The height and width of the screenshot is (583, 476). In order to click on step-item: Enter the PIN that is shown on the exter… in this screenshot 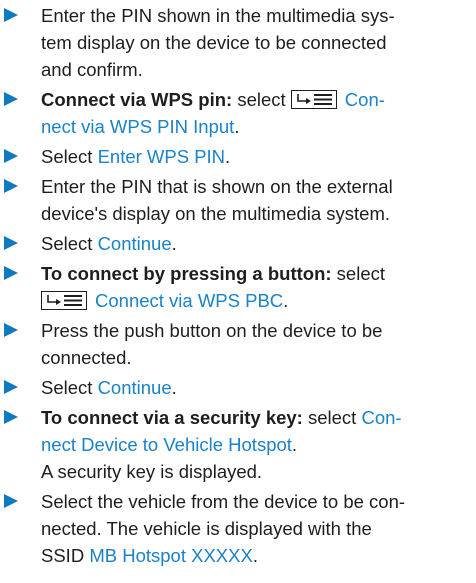, I will do `click(238, 200)`.